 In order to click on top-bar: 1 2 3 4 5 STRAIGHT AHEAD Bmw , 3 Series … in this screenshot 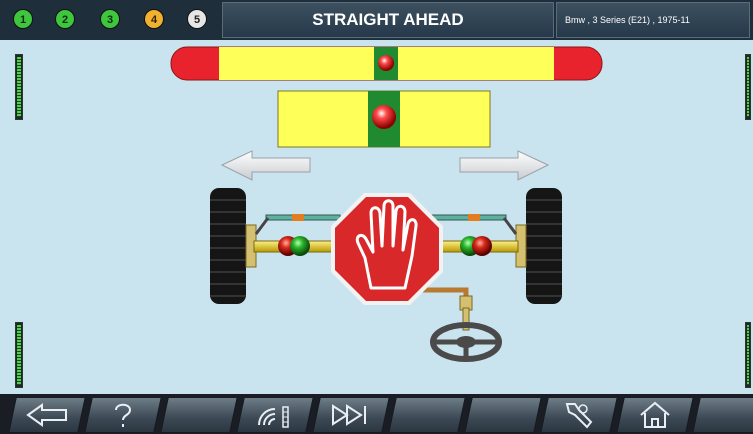, I will do `click(376, 20)`.